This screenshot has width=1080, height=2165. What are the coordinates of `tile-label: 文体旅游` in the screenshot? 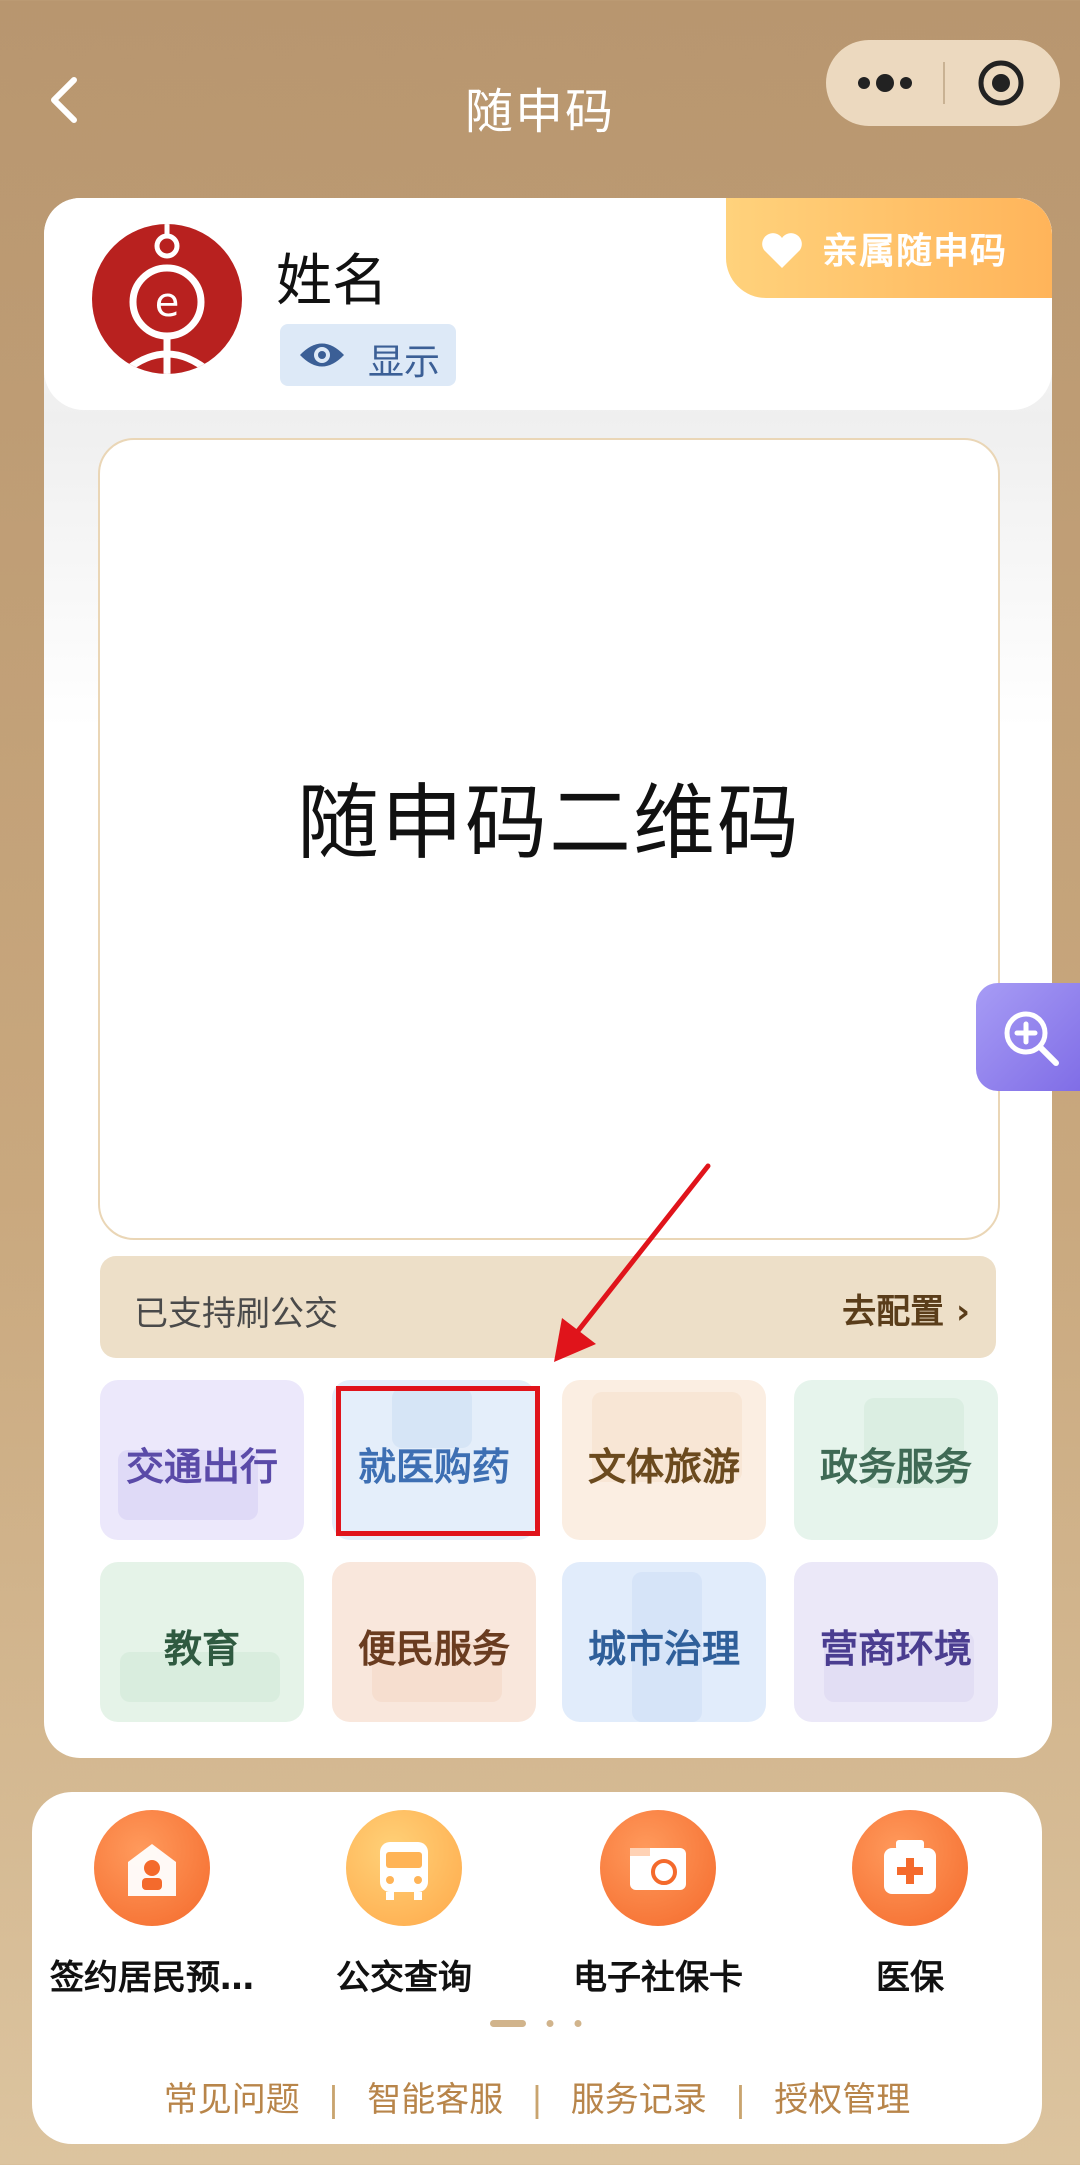 It's located at (663, 1467).